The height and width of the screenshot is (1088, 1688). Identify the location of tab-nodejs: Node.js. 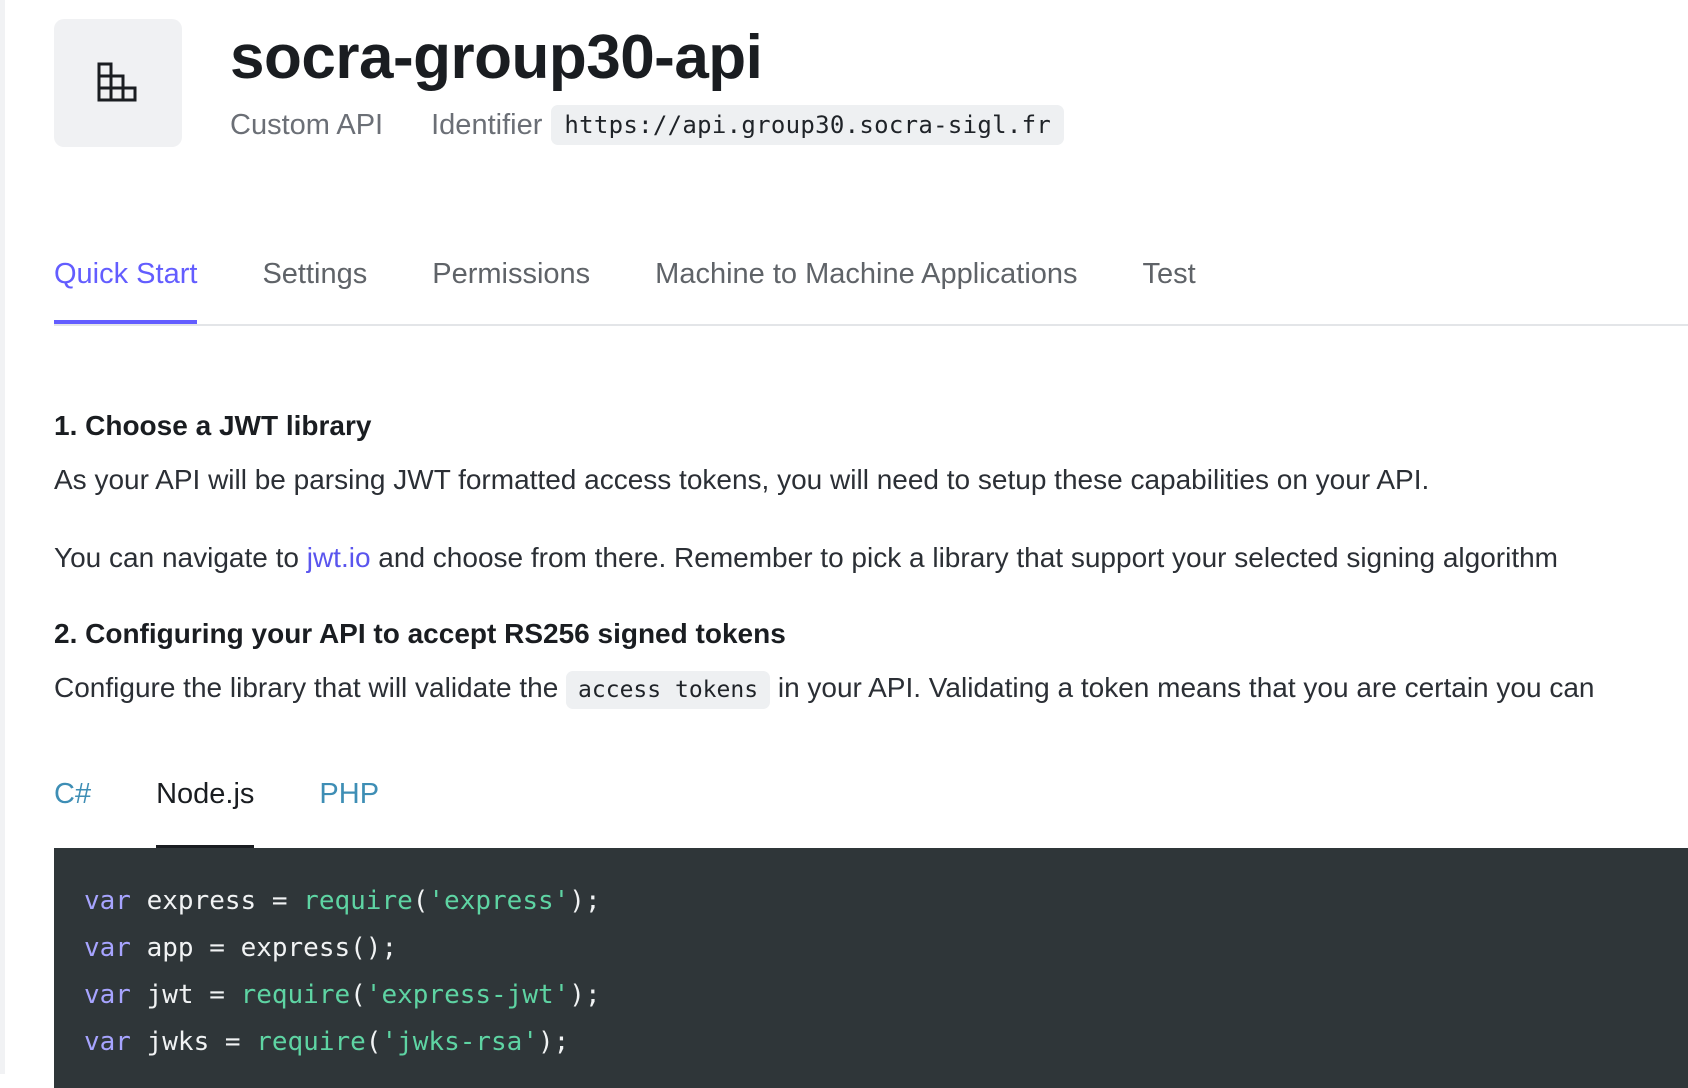
(205, 809).